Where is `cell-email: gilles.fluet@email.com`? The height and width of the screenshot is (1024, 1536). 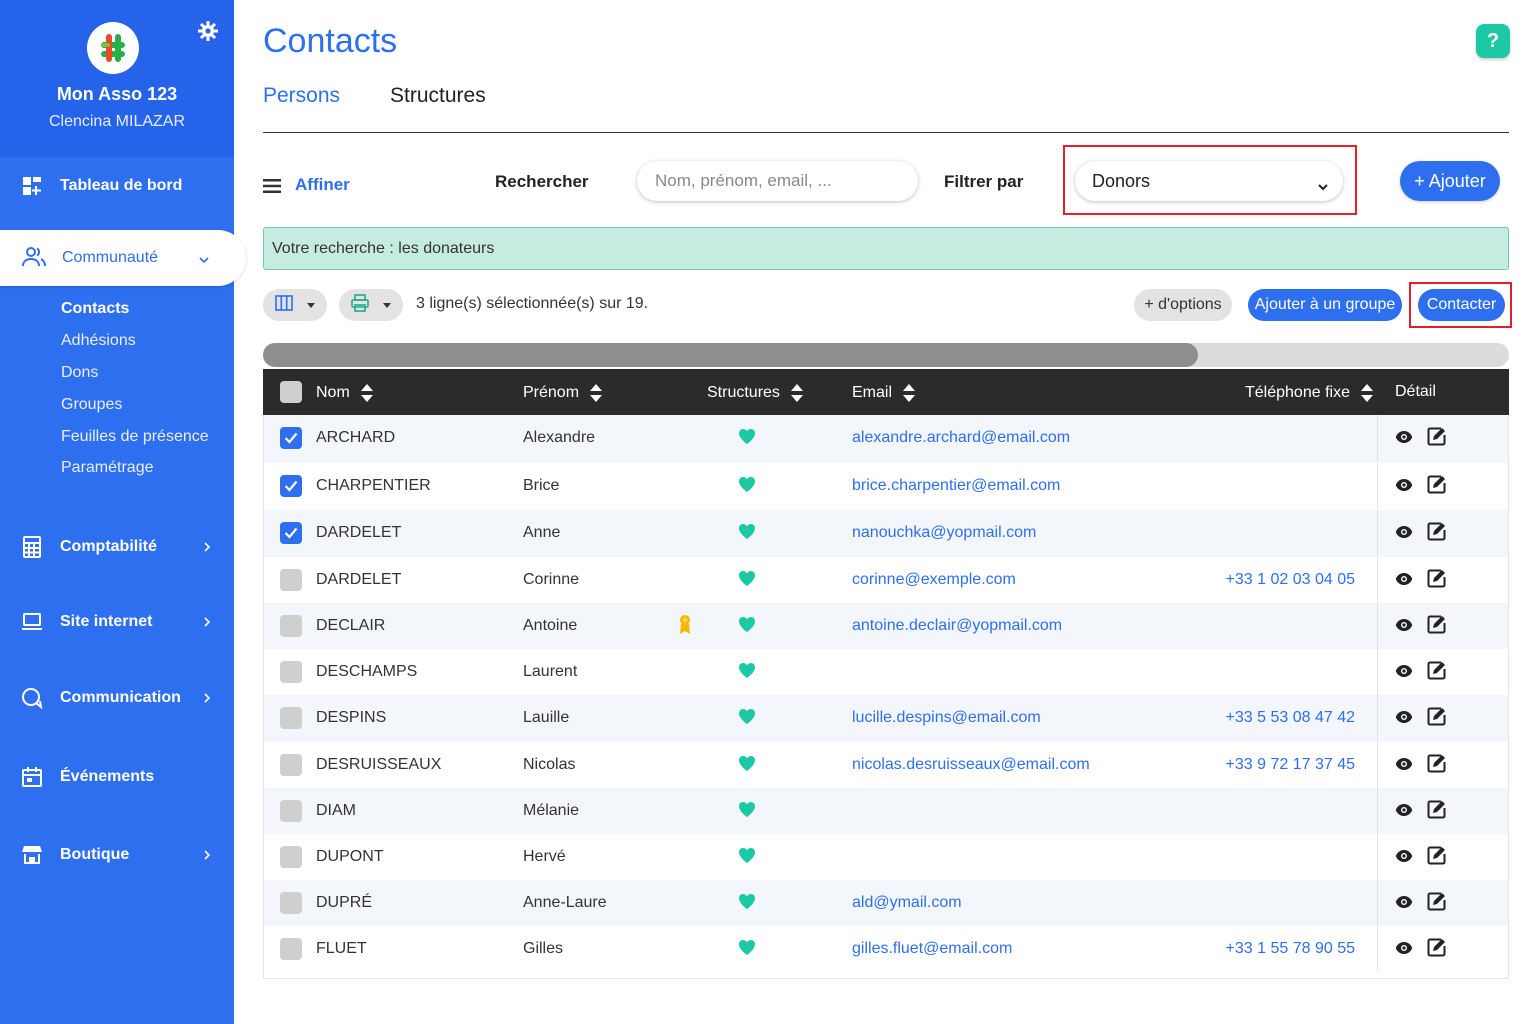
cell-email: gilles.fluet@email.com is located at coordinates (932, 949).